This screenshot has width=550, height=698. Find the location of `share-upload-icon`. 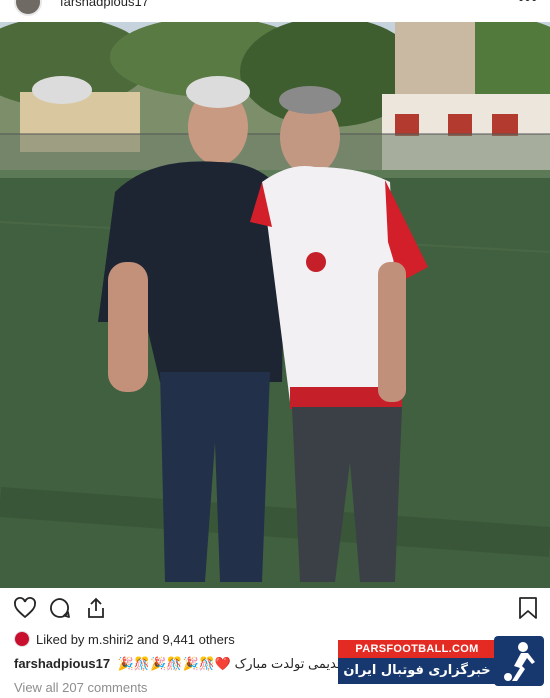

share-upload-icon is located at coordinates (96, 608).